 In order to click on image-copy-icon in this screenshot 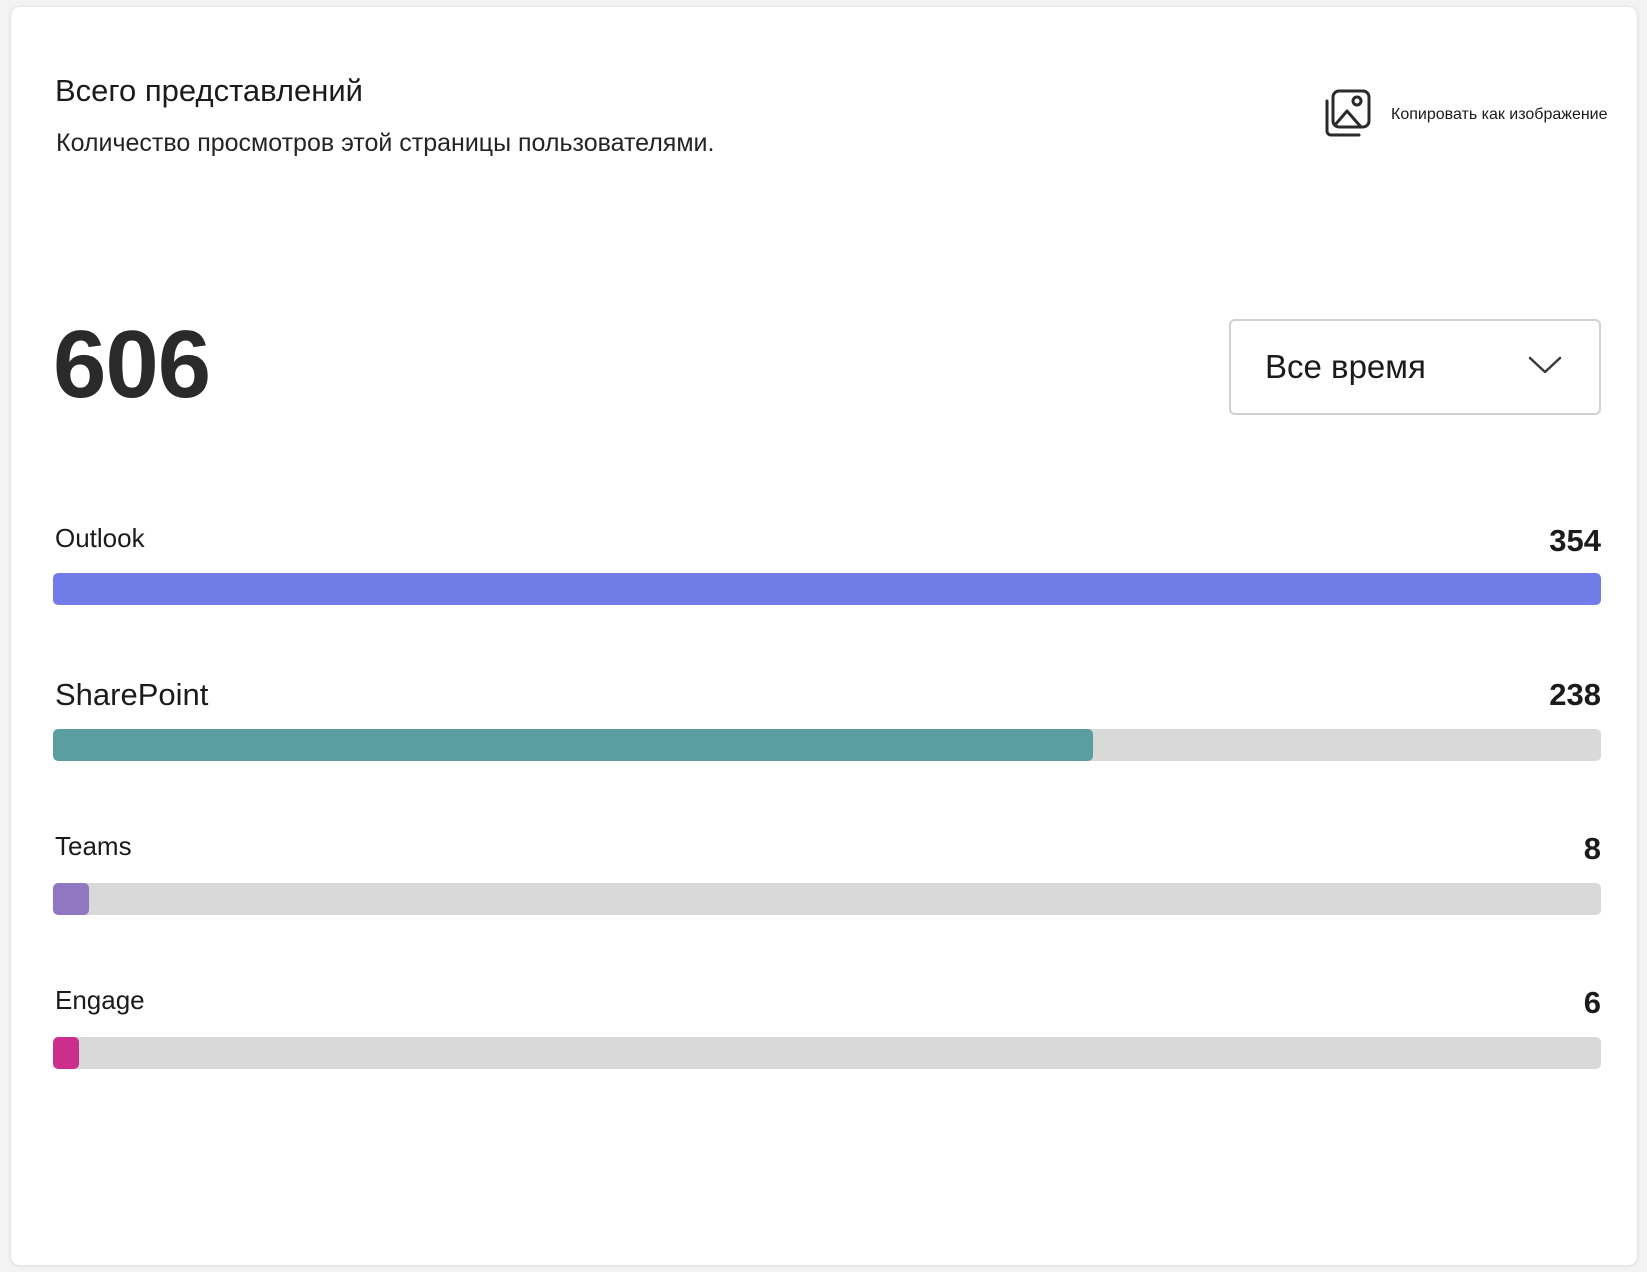, I will do `click(1347, 115)`.